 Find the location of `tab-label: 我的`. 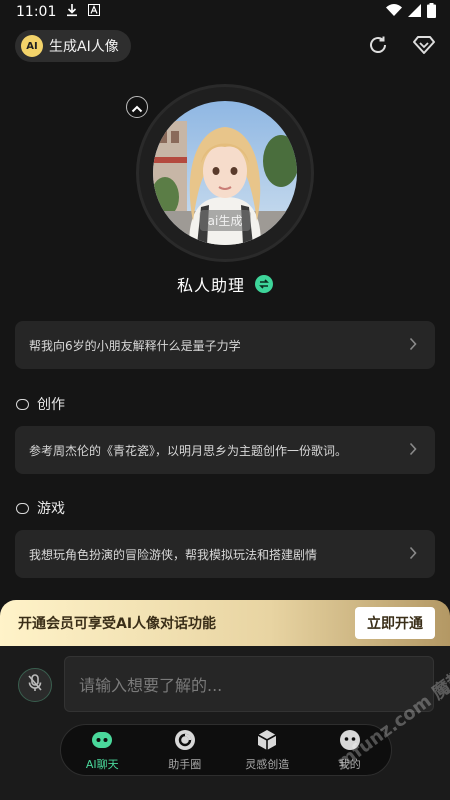

tab-label: 我的 is located at coordinates (349, 764).